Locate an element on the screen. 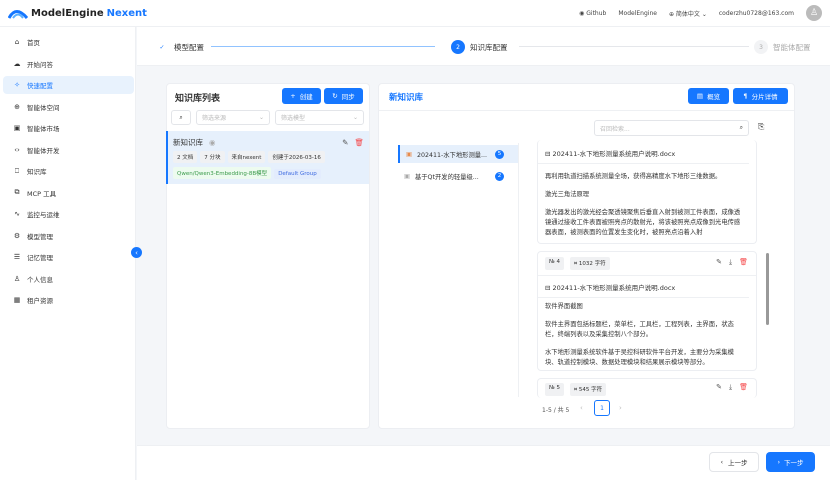 The height and width of the screenshot is (480, 830). kb-list-title: 知识库列表 is located at coordinates (198, 99).